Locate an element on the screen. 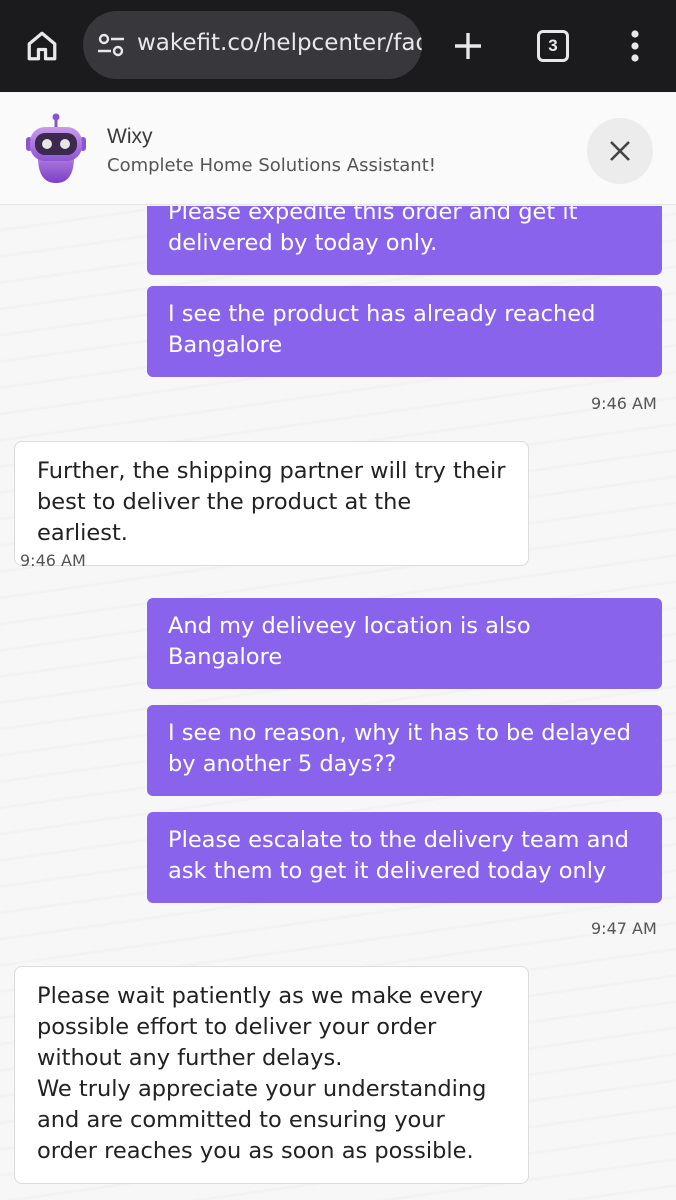 The height and width of the screenshot is (1200, 676). close-icon is located at coordinates (620, 151).